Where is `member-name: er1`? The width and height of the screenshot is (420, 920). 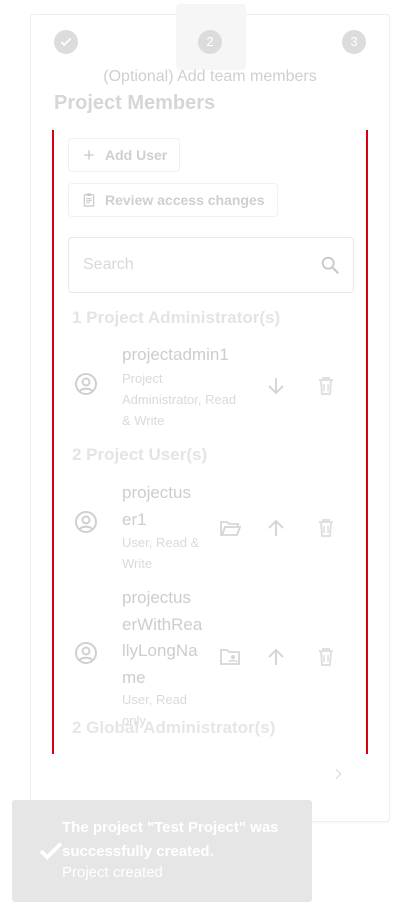 member-name: er1 is located at coordinates (134, 519).